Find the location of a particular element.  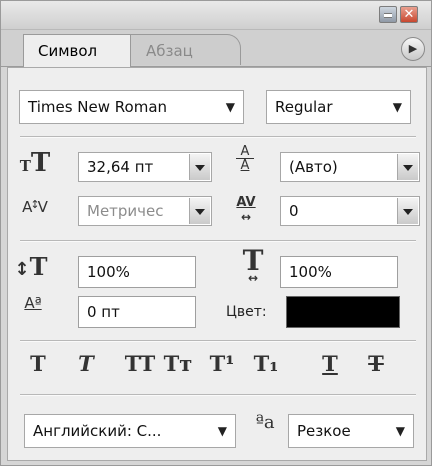

color-swatch is located at coordinates (343, 312).